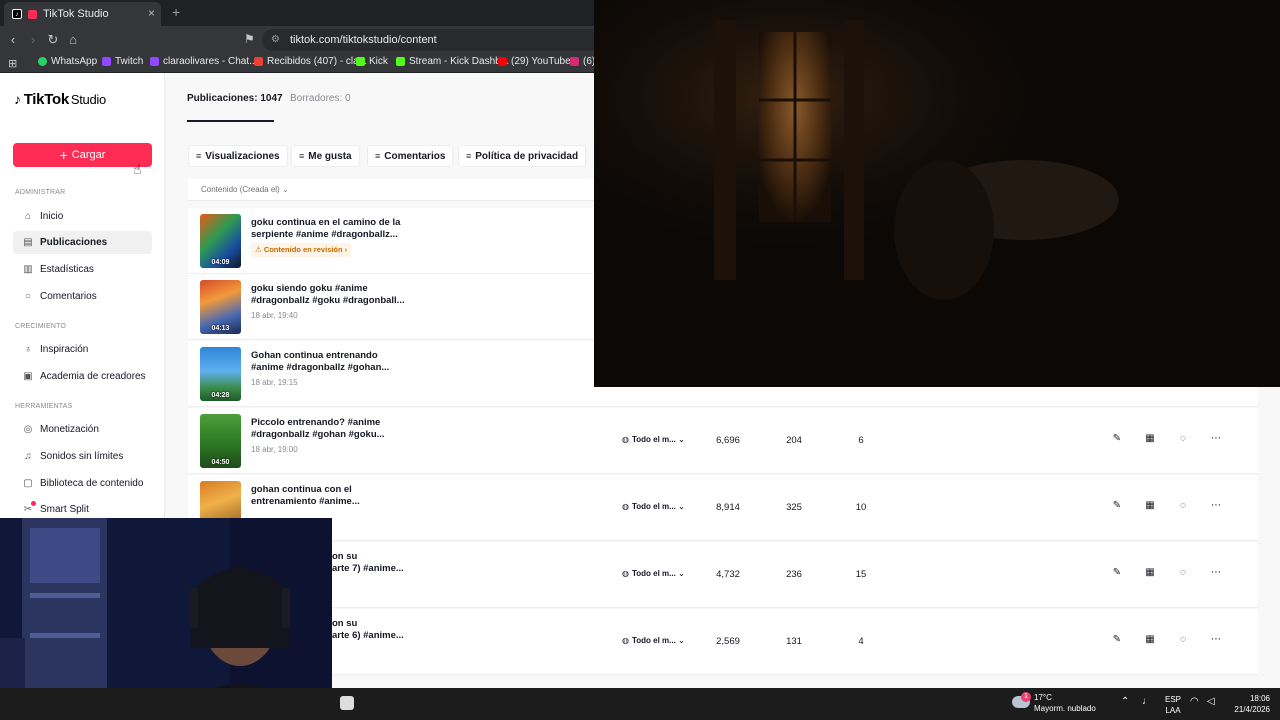  Describe the element at coordinates (534, 61) in the screenshot. I see `bookmark-youtube: (29) YouTube` at that location.